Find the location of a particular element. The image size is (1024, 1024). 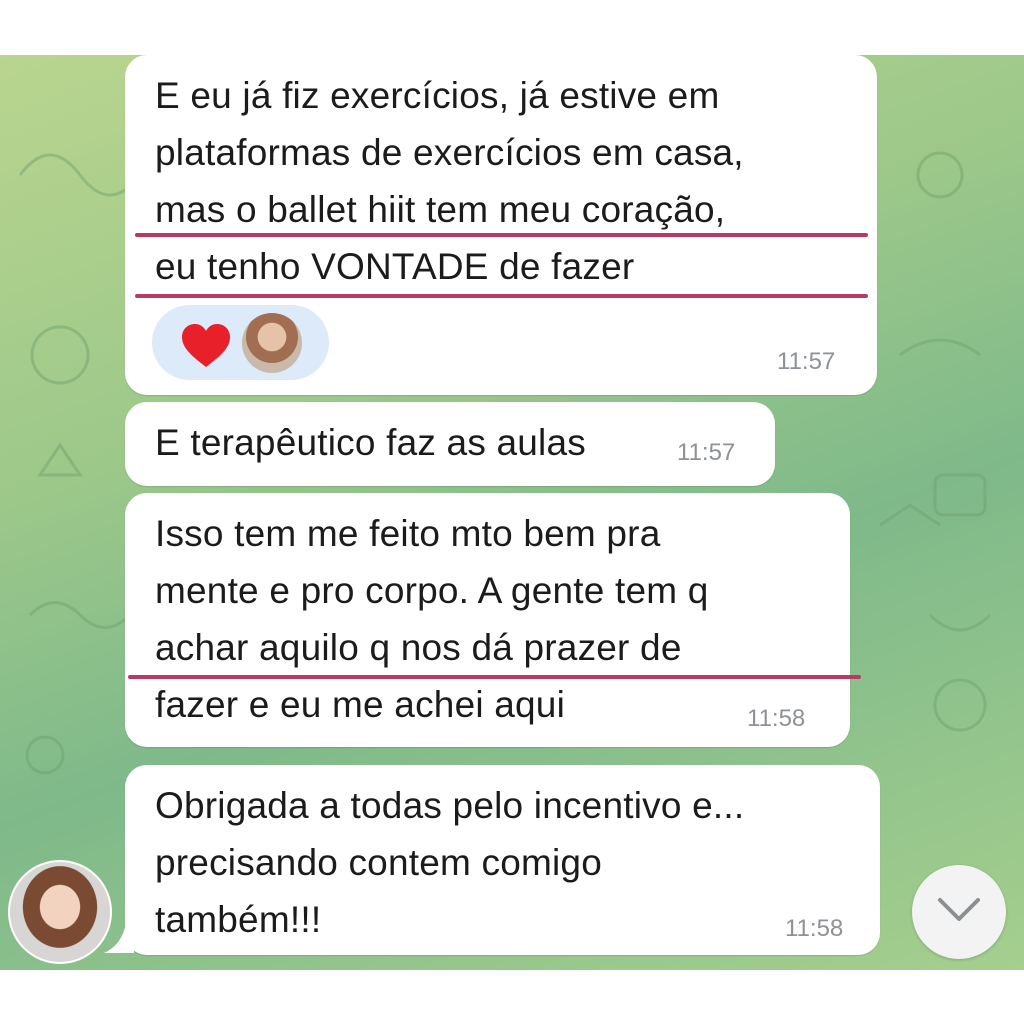

scroll-down-button is located at coordinates (959, 912).